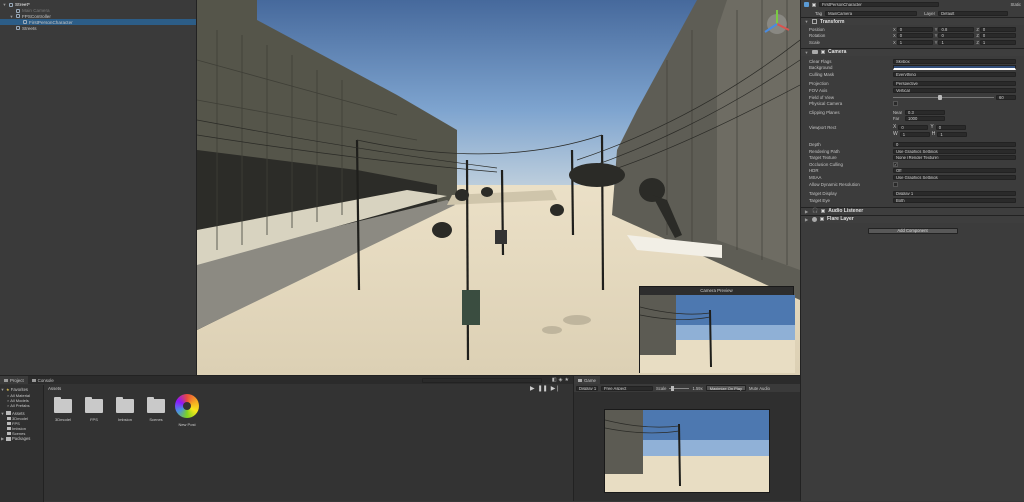  What do you see at coordinates (759, 388) in the screenshot?
I see `mute-audio-toggle: Mute Audio` at bounding box center [759, 388].